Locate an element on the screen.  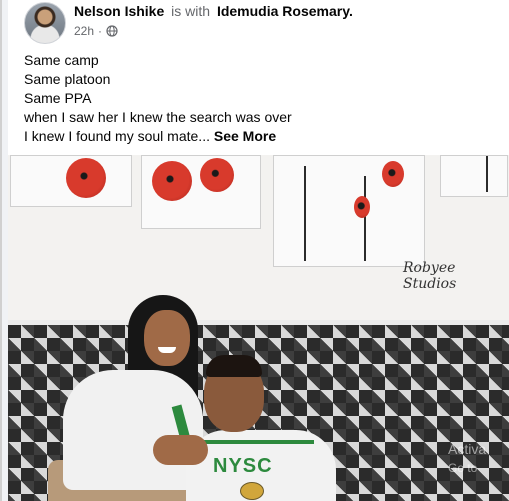
post-time: 22h is located at coordinates (84, 31).